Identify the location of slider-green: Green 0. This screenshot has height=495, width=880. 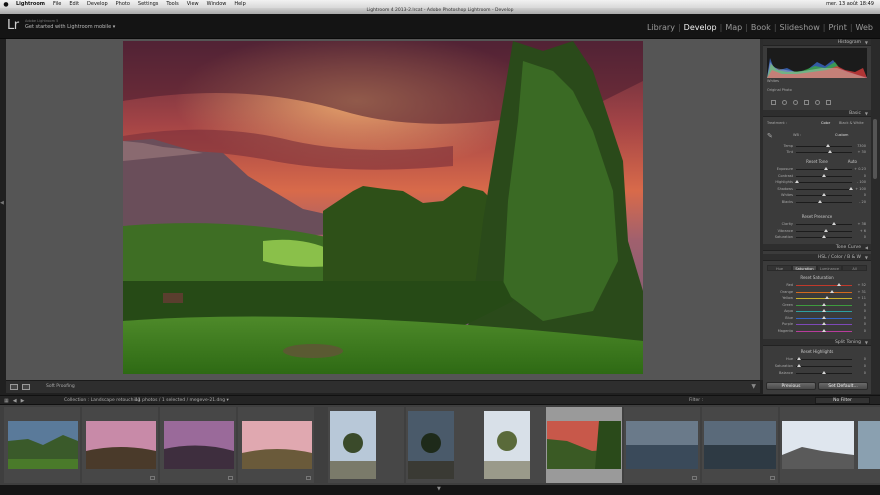
(817, 305).